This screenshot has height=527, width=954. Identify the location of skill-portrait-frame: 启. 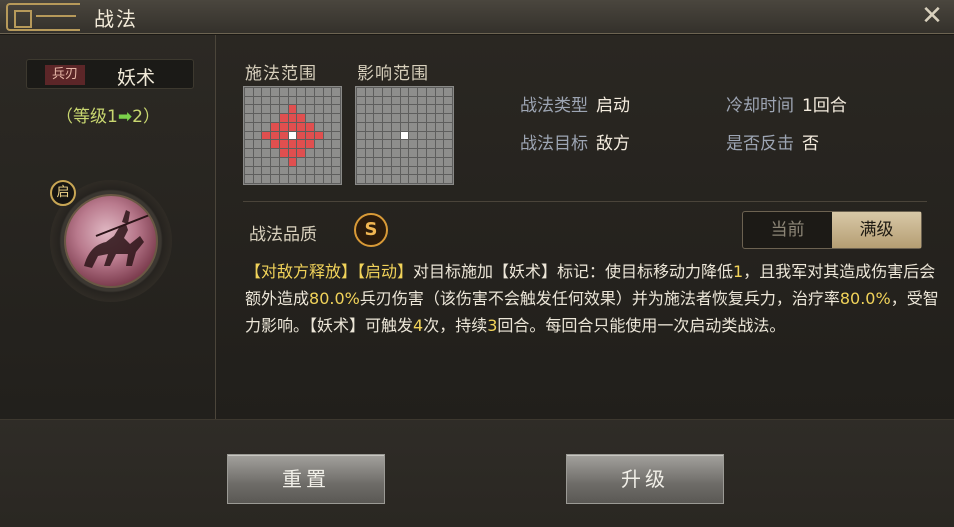
(111, 241).